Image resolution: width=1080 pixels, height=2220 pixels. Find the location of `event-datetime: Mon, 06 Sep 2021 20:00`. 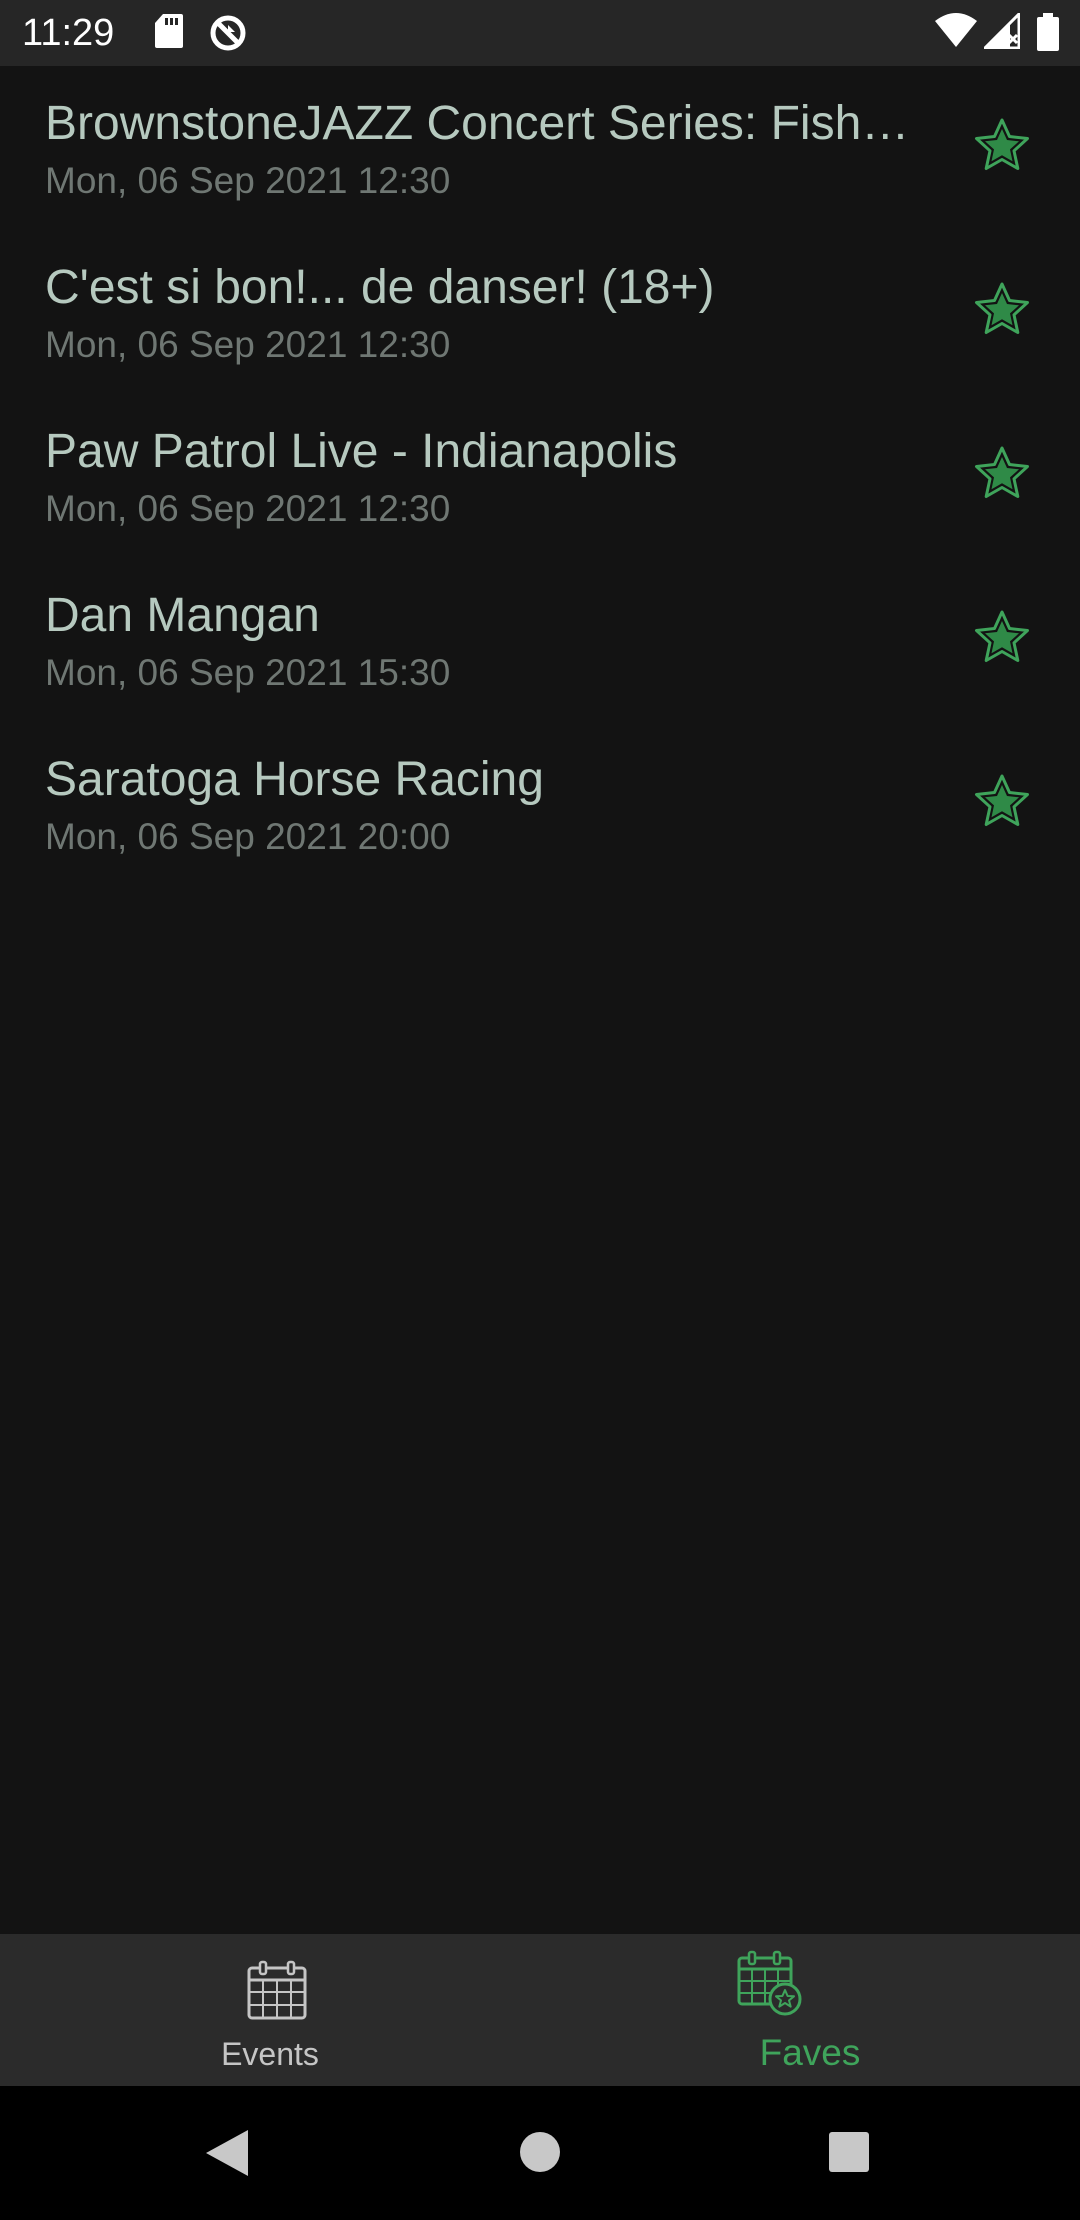

event-datetime: Mon, 06 Sep 2021 20:00 is located at coordinates (248, 836).